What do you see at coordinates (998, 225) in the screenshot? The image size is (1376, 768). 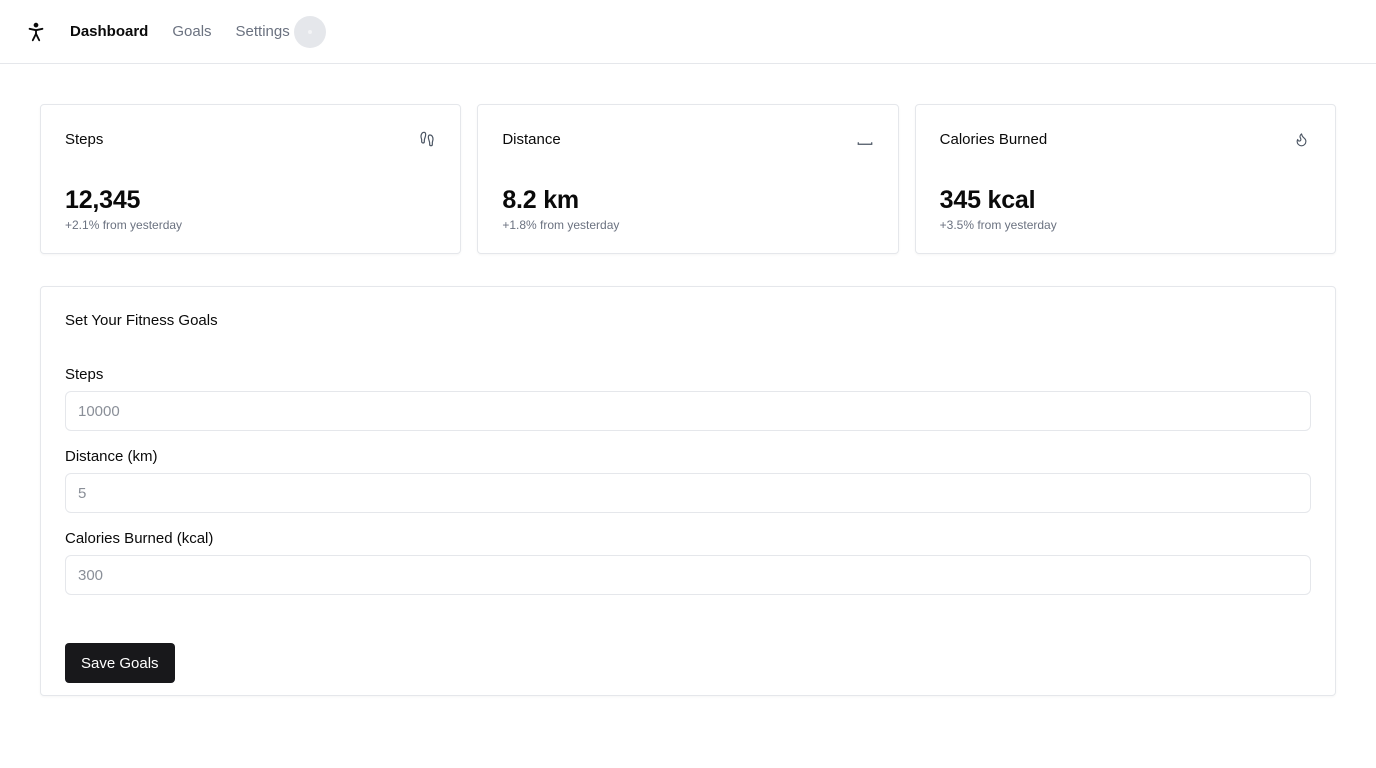 I see `calories-change: +3.5% from yesterday` at bounding box center [998, 225].